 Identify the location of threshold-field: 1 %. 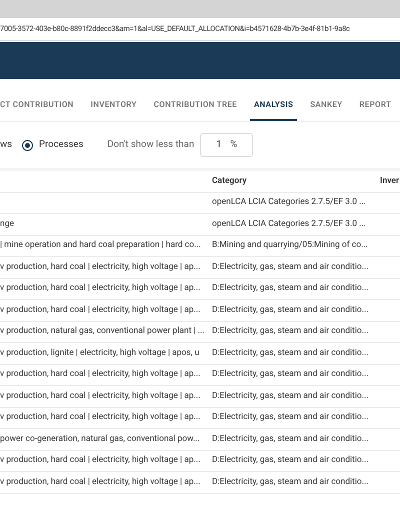
(227, 145).